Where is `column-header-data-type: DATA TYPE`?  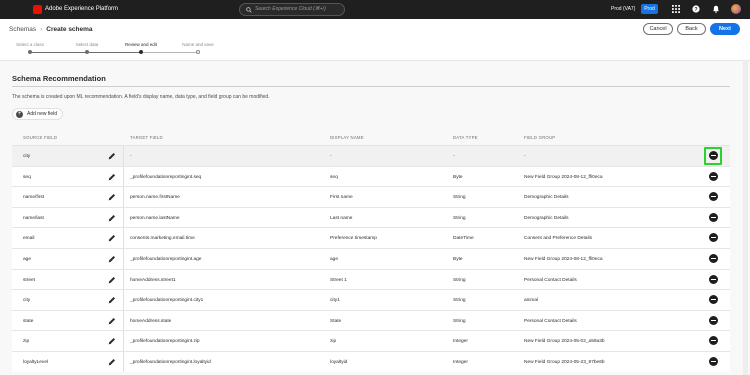
column-header-data-type: DATA TYPE is located at coordinates (465, 138).